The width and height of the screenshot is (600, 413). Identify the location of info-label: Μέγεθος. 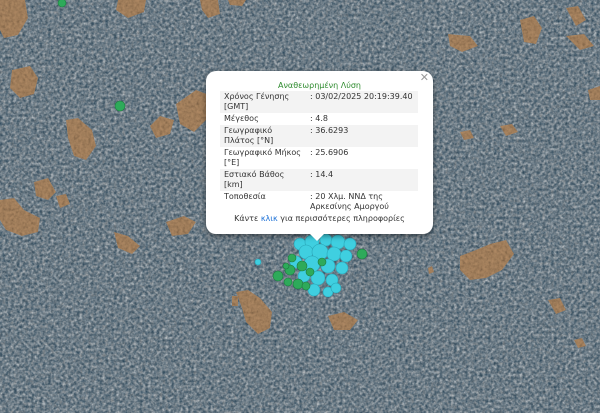
(241, 118).